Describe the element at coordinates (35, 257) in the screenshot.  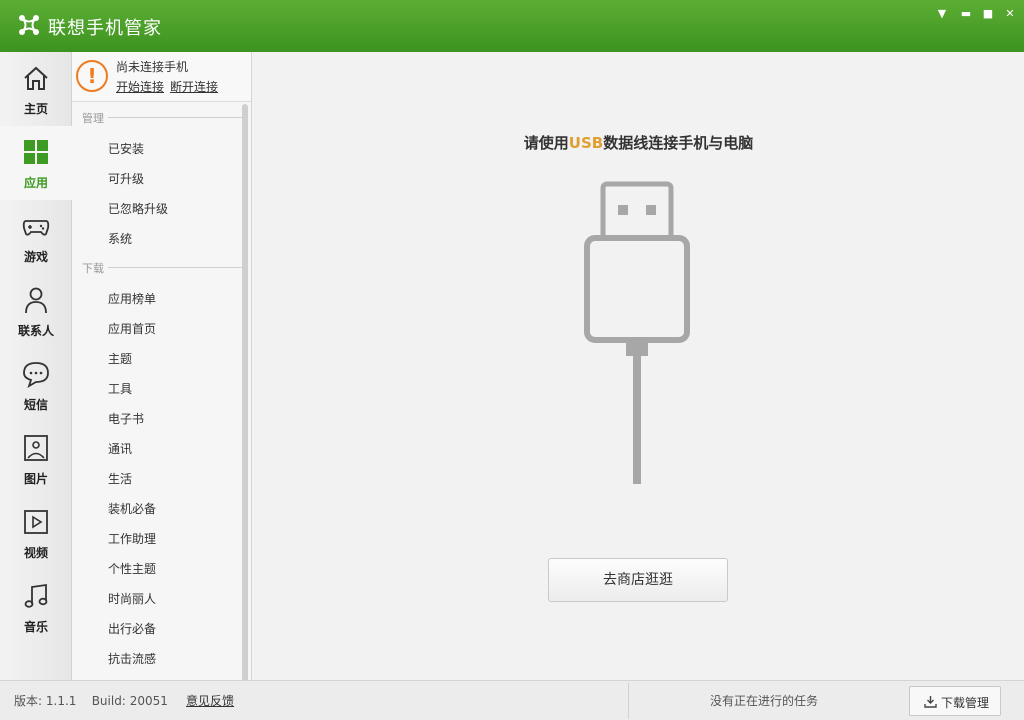
I see `nav-label: 游戏` at that location.